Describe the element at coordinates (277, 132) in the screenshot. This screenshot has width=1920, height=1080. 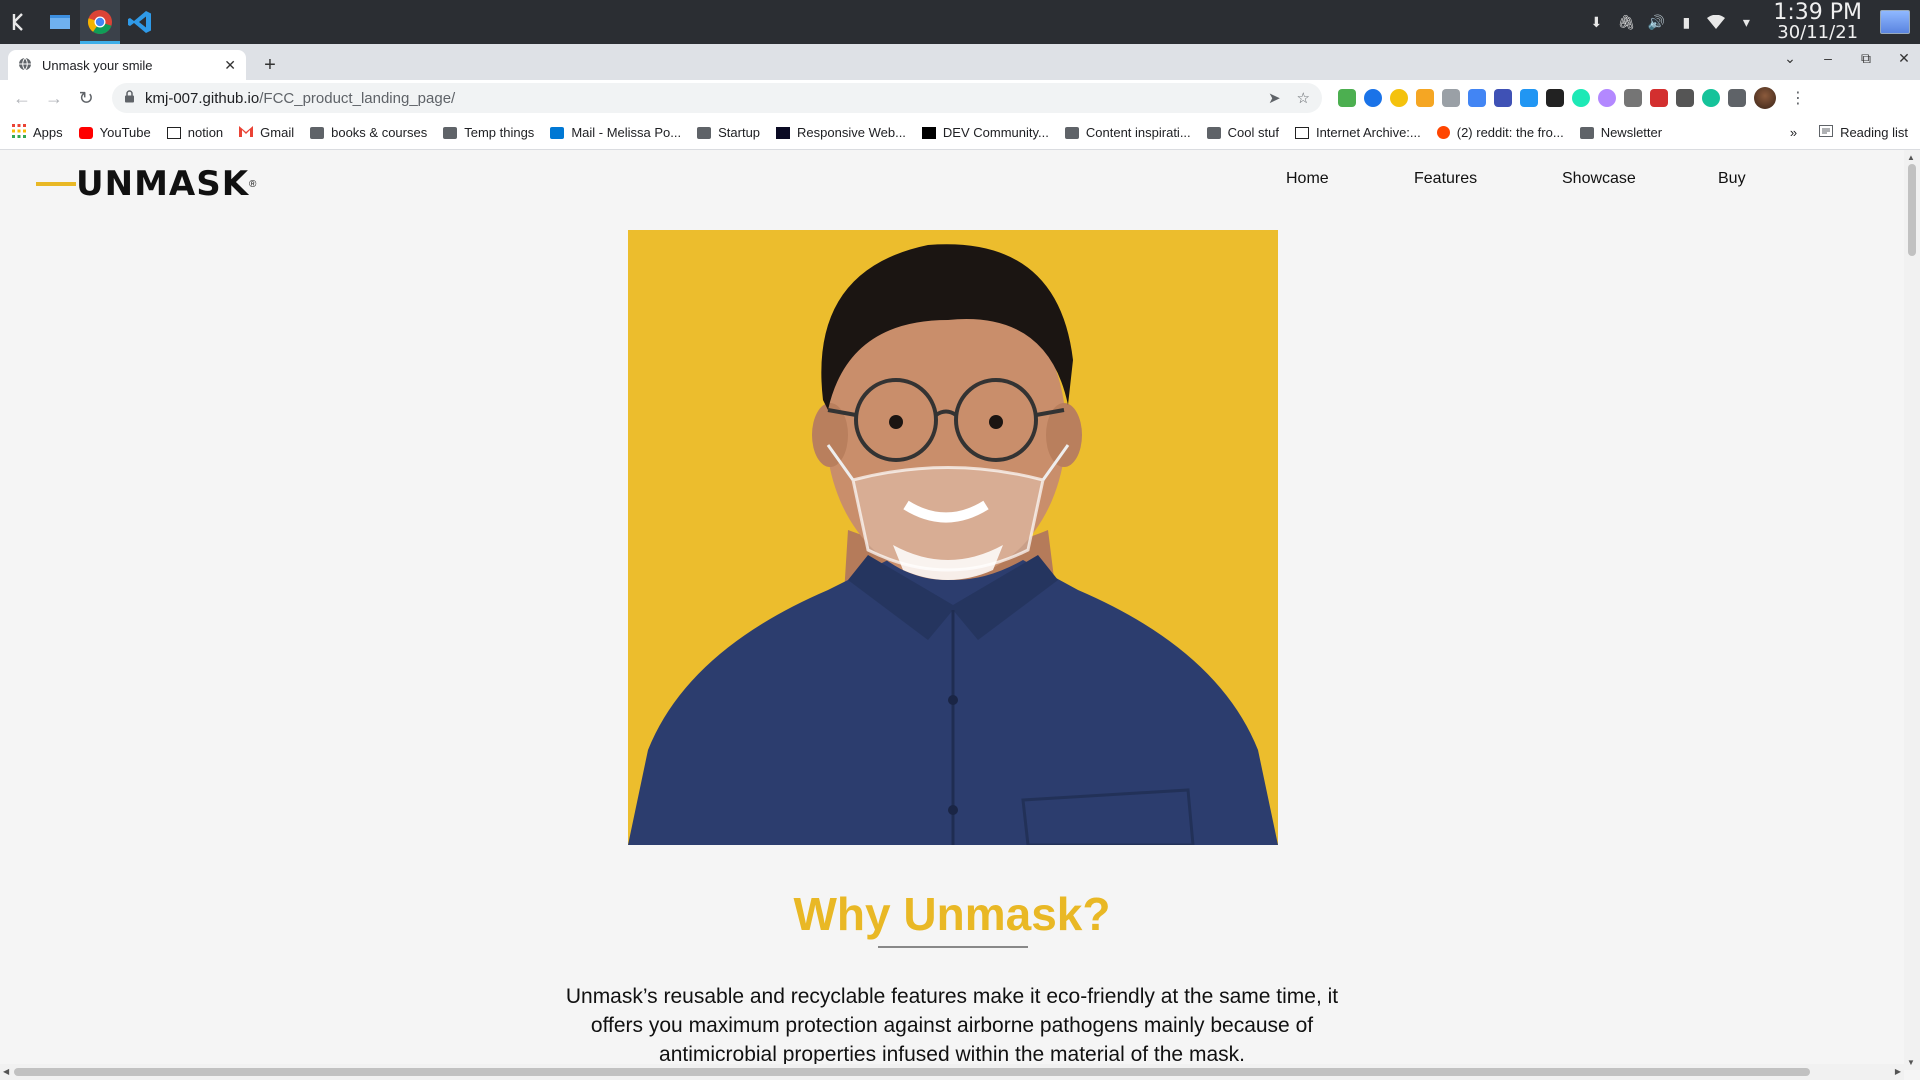
I see `bookmark-label: Gmail` at that location.